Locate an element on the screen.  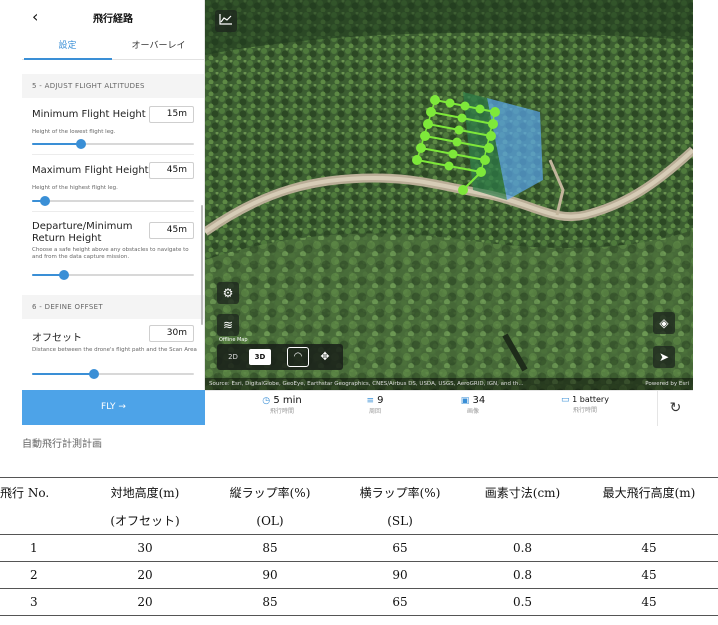
settings-gear-icon: ⚙ is located at coordinates (228, 293).